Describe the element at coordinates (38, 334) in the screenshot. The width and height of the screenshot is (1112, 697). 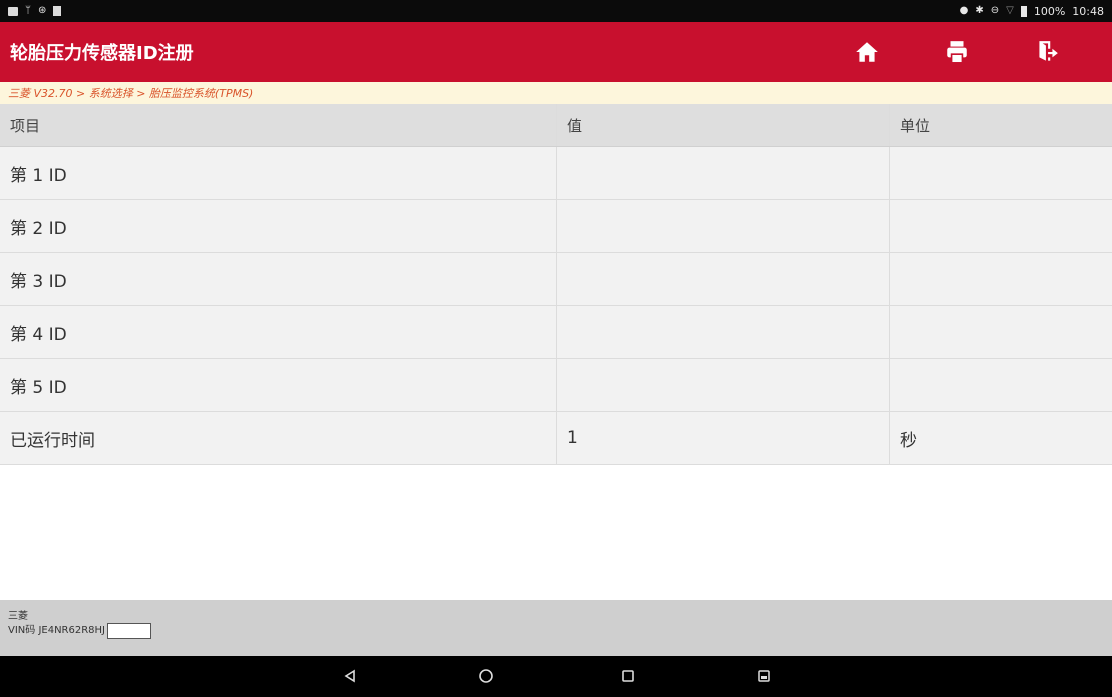
I see `row-item: 第 4 ID` at that location.